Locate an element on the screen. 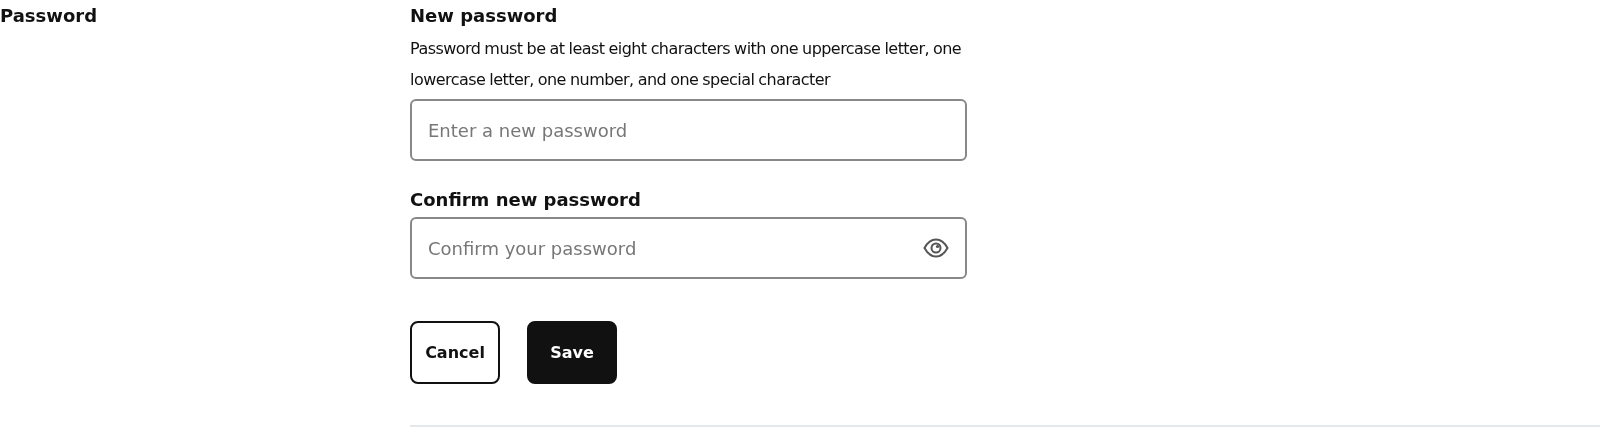  field-label: Confirm new password is located at coordinates (526, 200).